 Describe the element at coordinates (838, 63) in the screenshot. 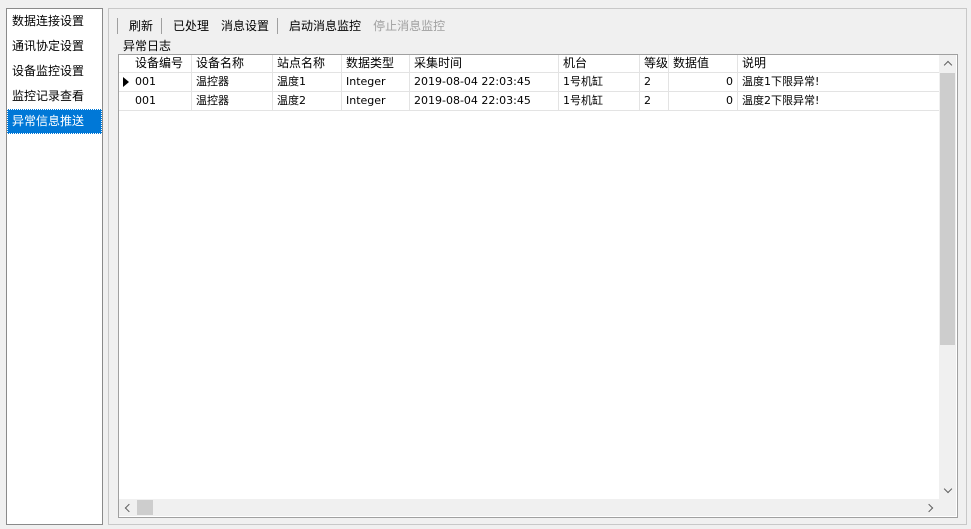

I see `col-header-description: 说明` at that location.